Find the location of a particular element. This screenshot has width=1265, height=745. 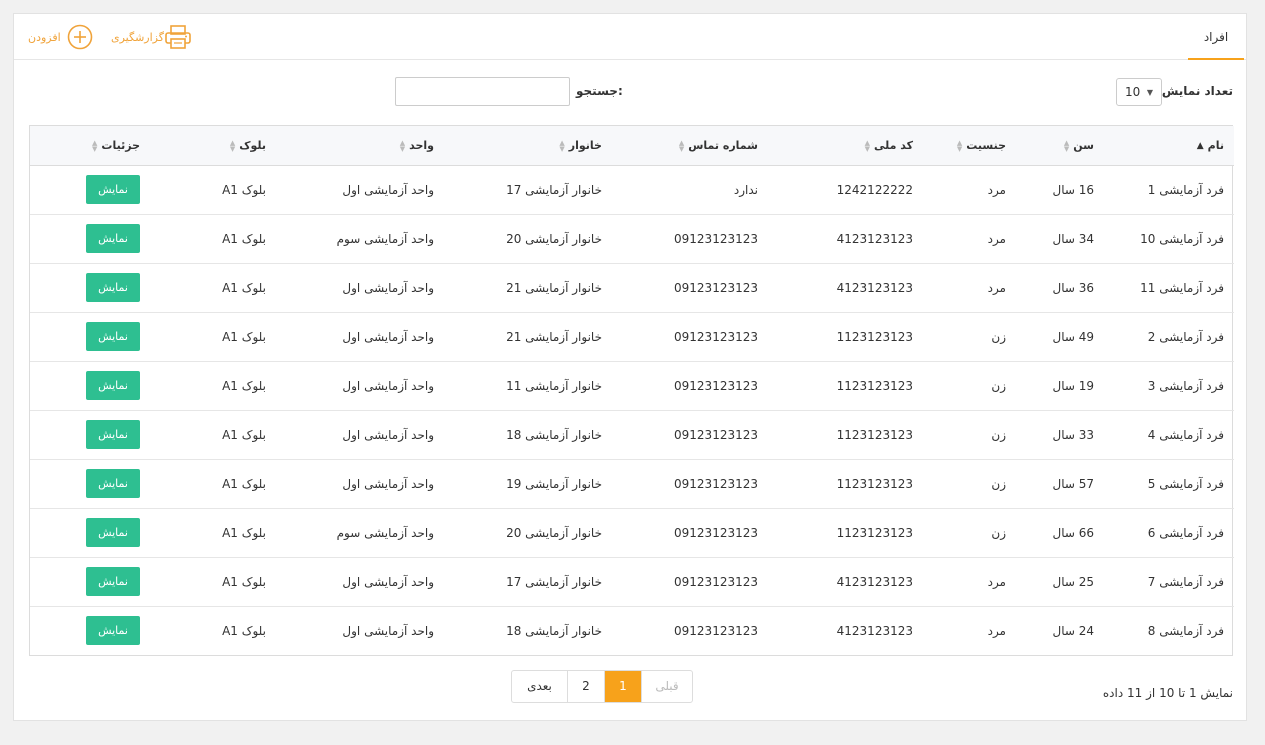

column-header-label: جنسیت is located at coordinates (986, 145).